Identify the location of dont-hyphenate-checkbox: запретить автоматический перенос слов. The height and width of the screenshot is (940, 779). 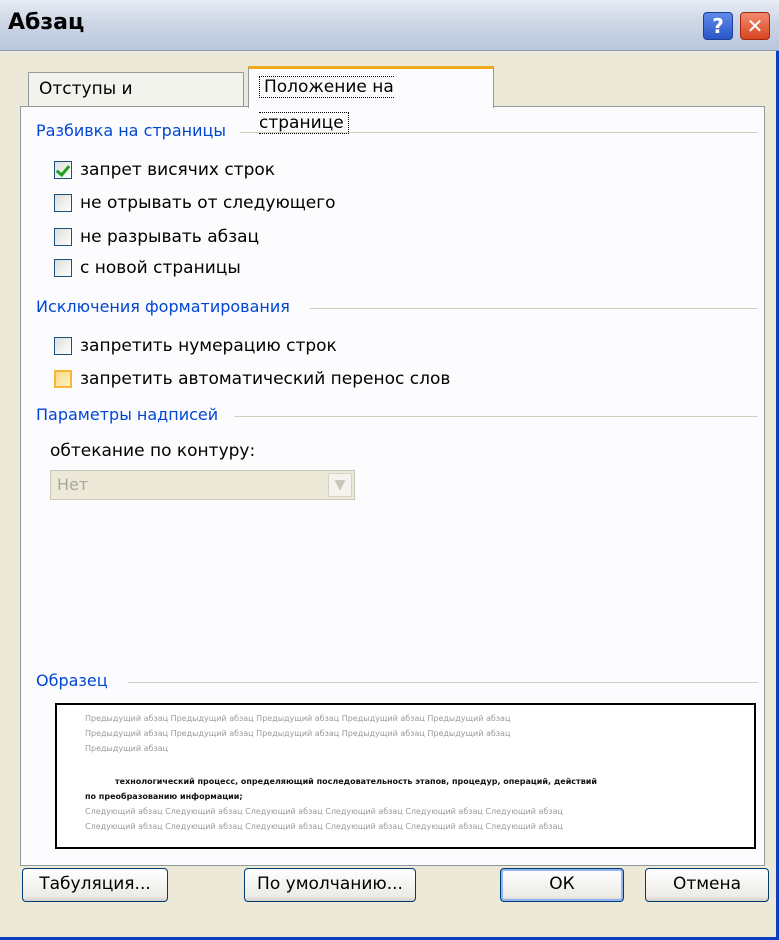
(252, 379).